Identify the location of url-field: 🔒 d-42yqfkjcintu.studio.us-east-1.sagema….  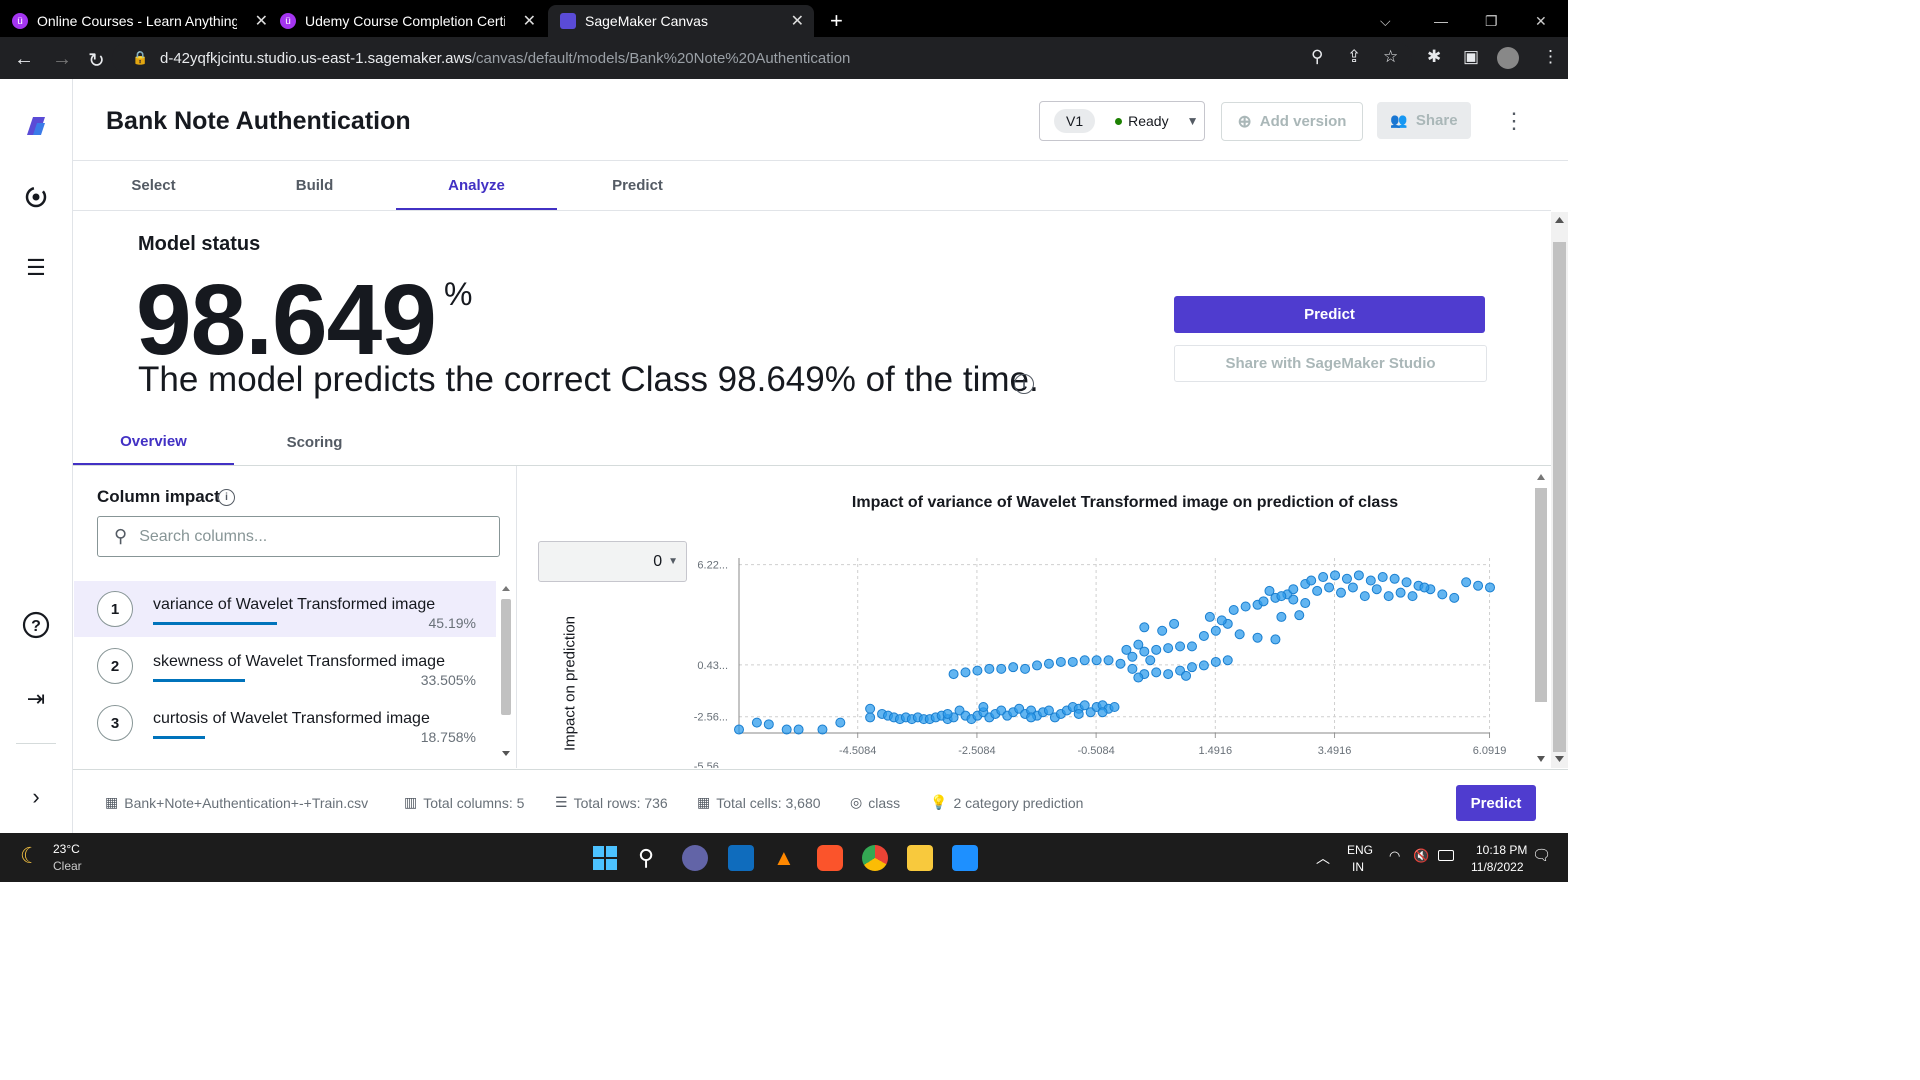
(762, 58).